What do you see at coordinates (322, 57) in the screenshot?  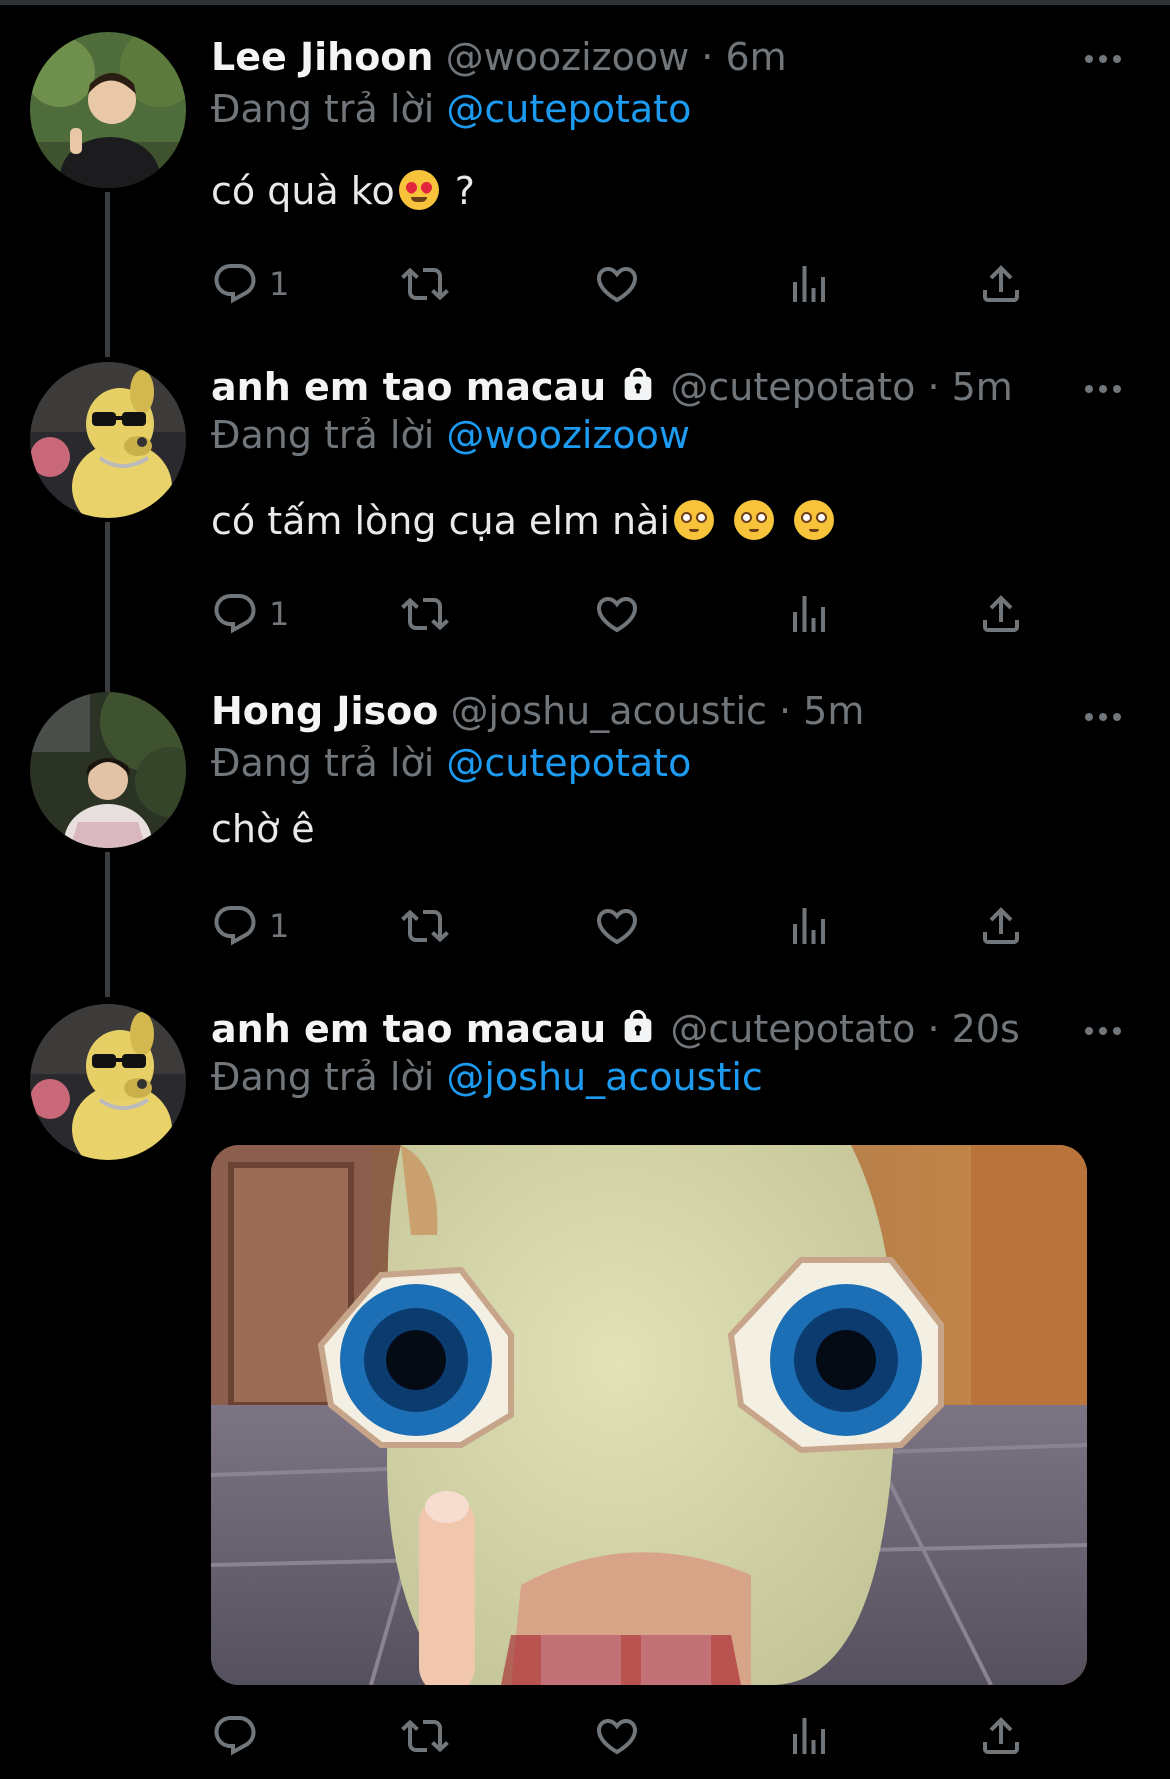 I see `display-name: Lee Jihoon` at bounding box center [322, 57].